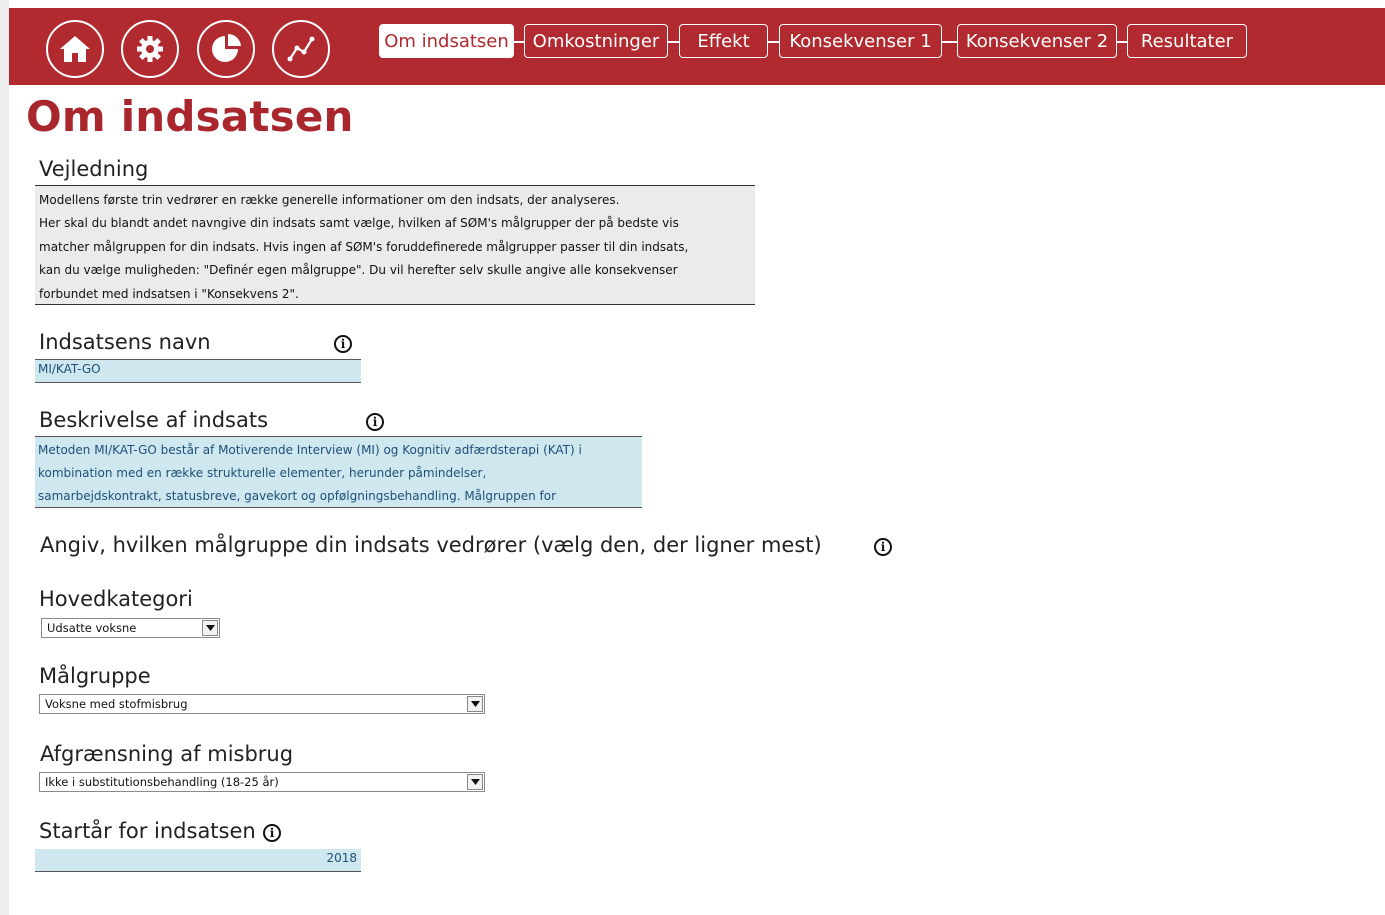 This screenshot has height=915, width=1385. What do you see at coordinates (167, 754) in the screenshot?
I see `afgraensning-label: Afgrænsning af misbrug` at bounding box center [167, 754].